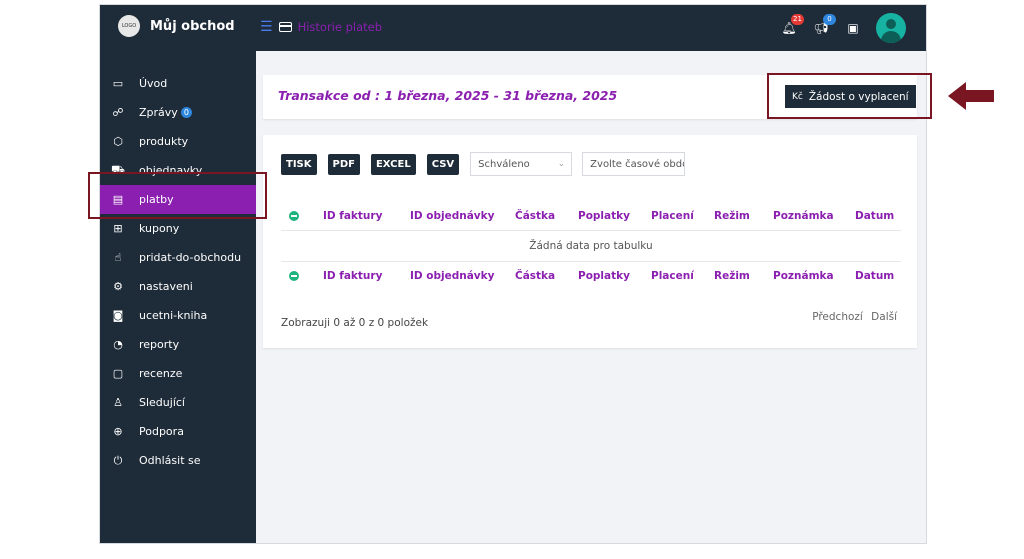 The height and width of the screenshot is (559, 1024). What do you see at coordinates (452, 216) in the screenshot?
I see `column-header: ID objednávky` at bounding box center [452, 216].